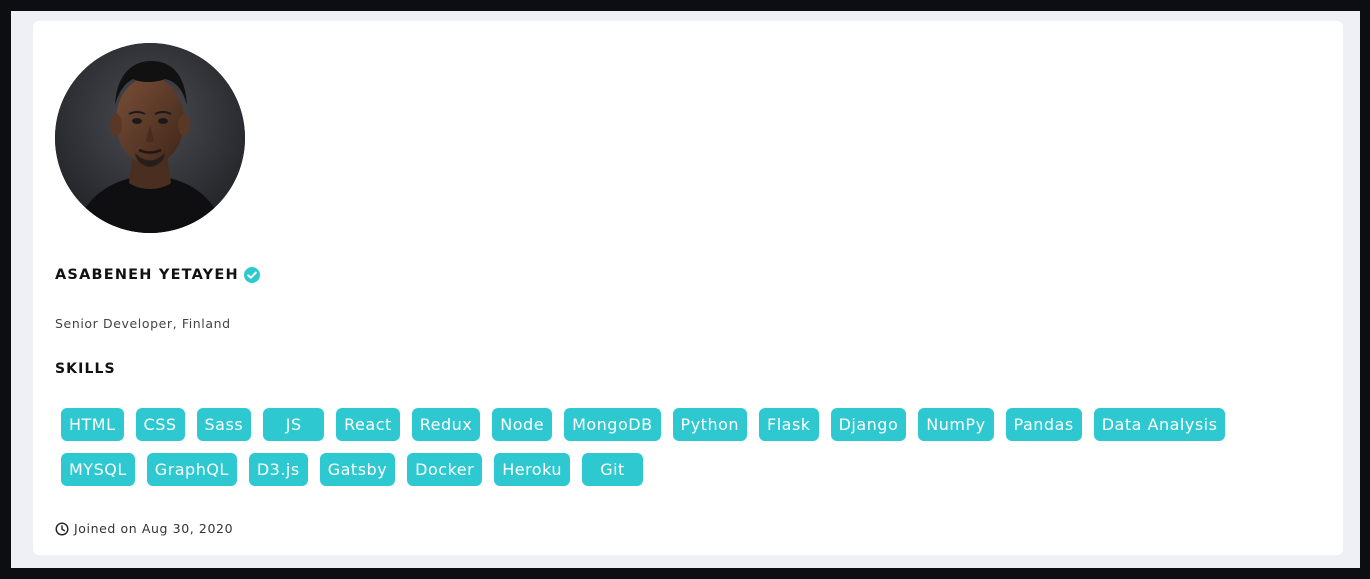 This screenshot has width=1370, height=579. What do you see at coordinates (92, 424) in the screenshot?
I see `skill-tag: HTML` at bounding box center [92, 424].